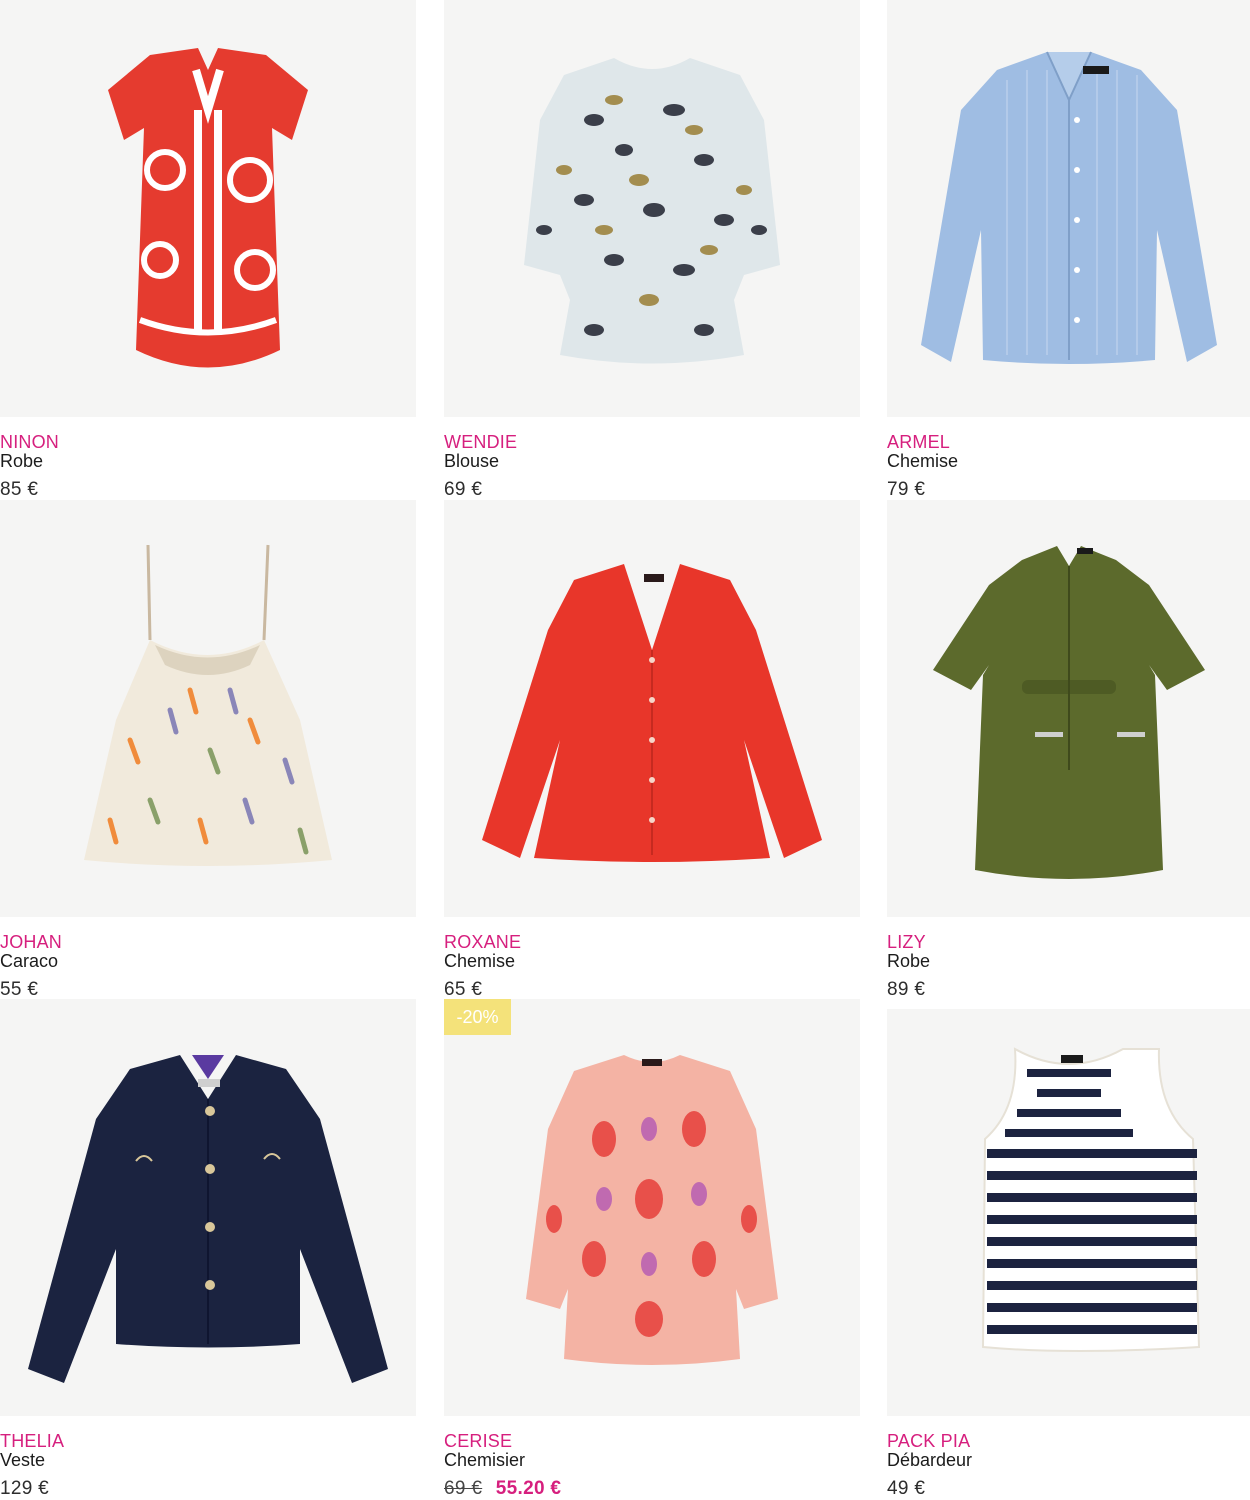 This screenshot has height=1500, width=1250. Describe the element at coordinates (485, 1460) in the screenshot. I see `product-type: Chemisier` at that location.